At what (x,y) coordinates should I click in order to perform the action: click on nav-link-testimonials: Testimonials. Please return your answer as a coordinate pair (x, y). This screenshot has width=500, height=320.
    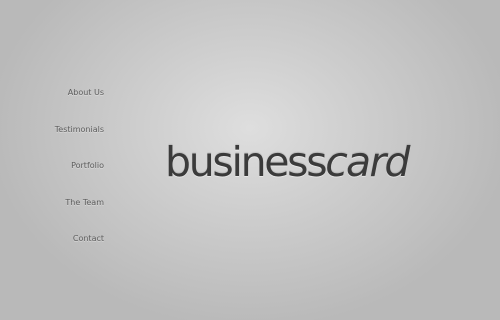
    Looking at the image, I should click on (79, 130).